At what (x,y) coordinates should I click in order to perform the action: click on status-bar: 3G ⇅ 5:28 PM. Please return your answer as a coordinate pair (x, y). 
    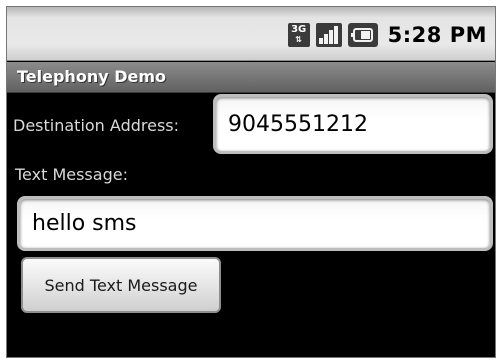
    Looking at the image, I should click on (251, 34).